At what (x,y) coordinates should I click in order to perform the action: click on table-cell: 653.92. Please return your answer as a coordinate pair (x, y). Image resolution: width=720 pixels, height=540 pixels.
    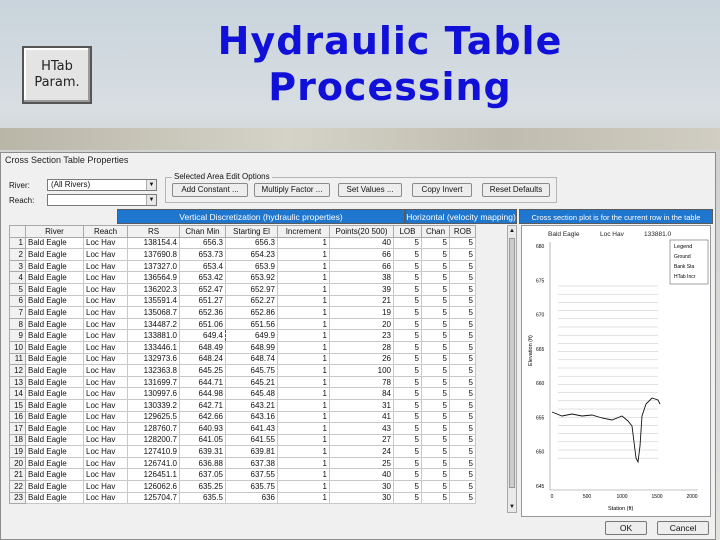
    Looking at the image, I should click on (251, 277).